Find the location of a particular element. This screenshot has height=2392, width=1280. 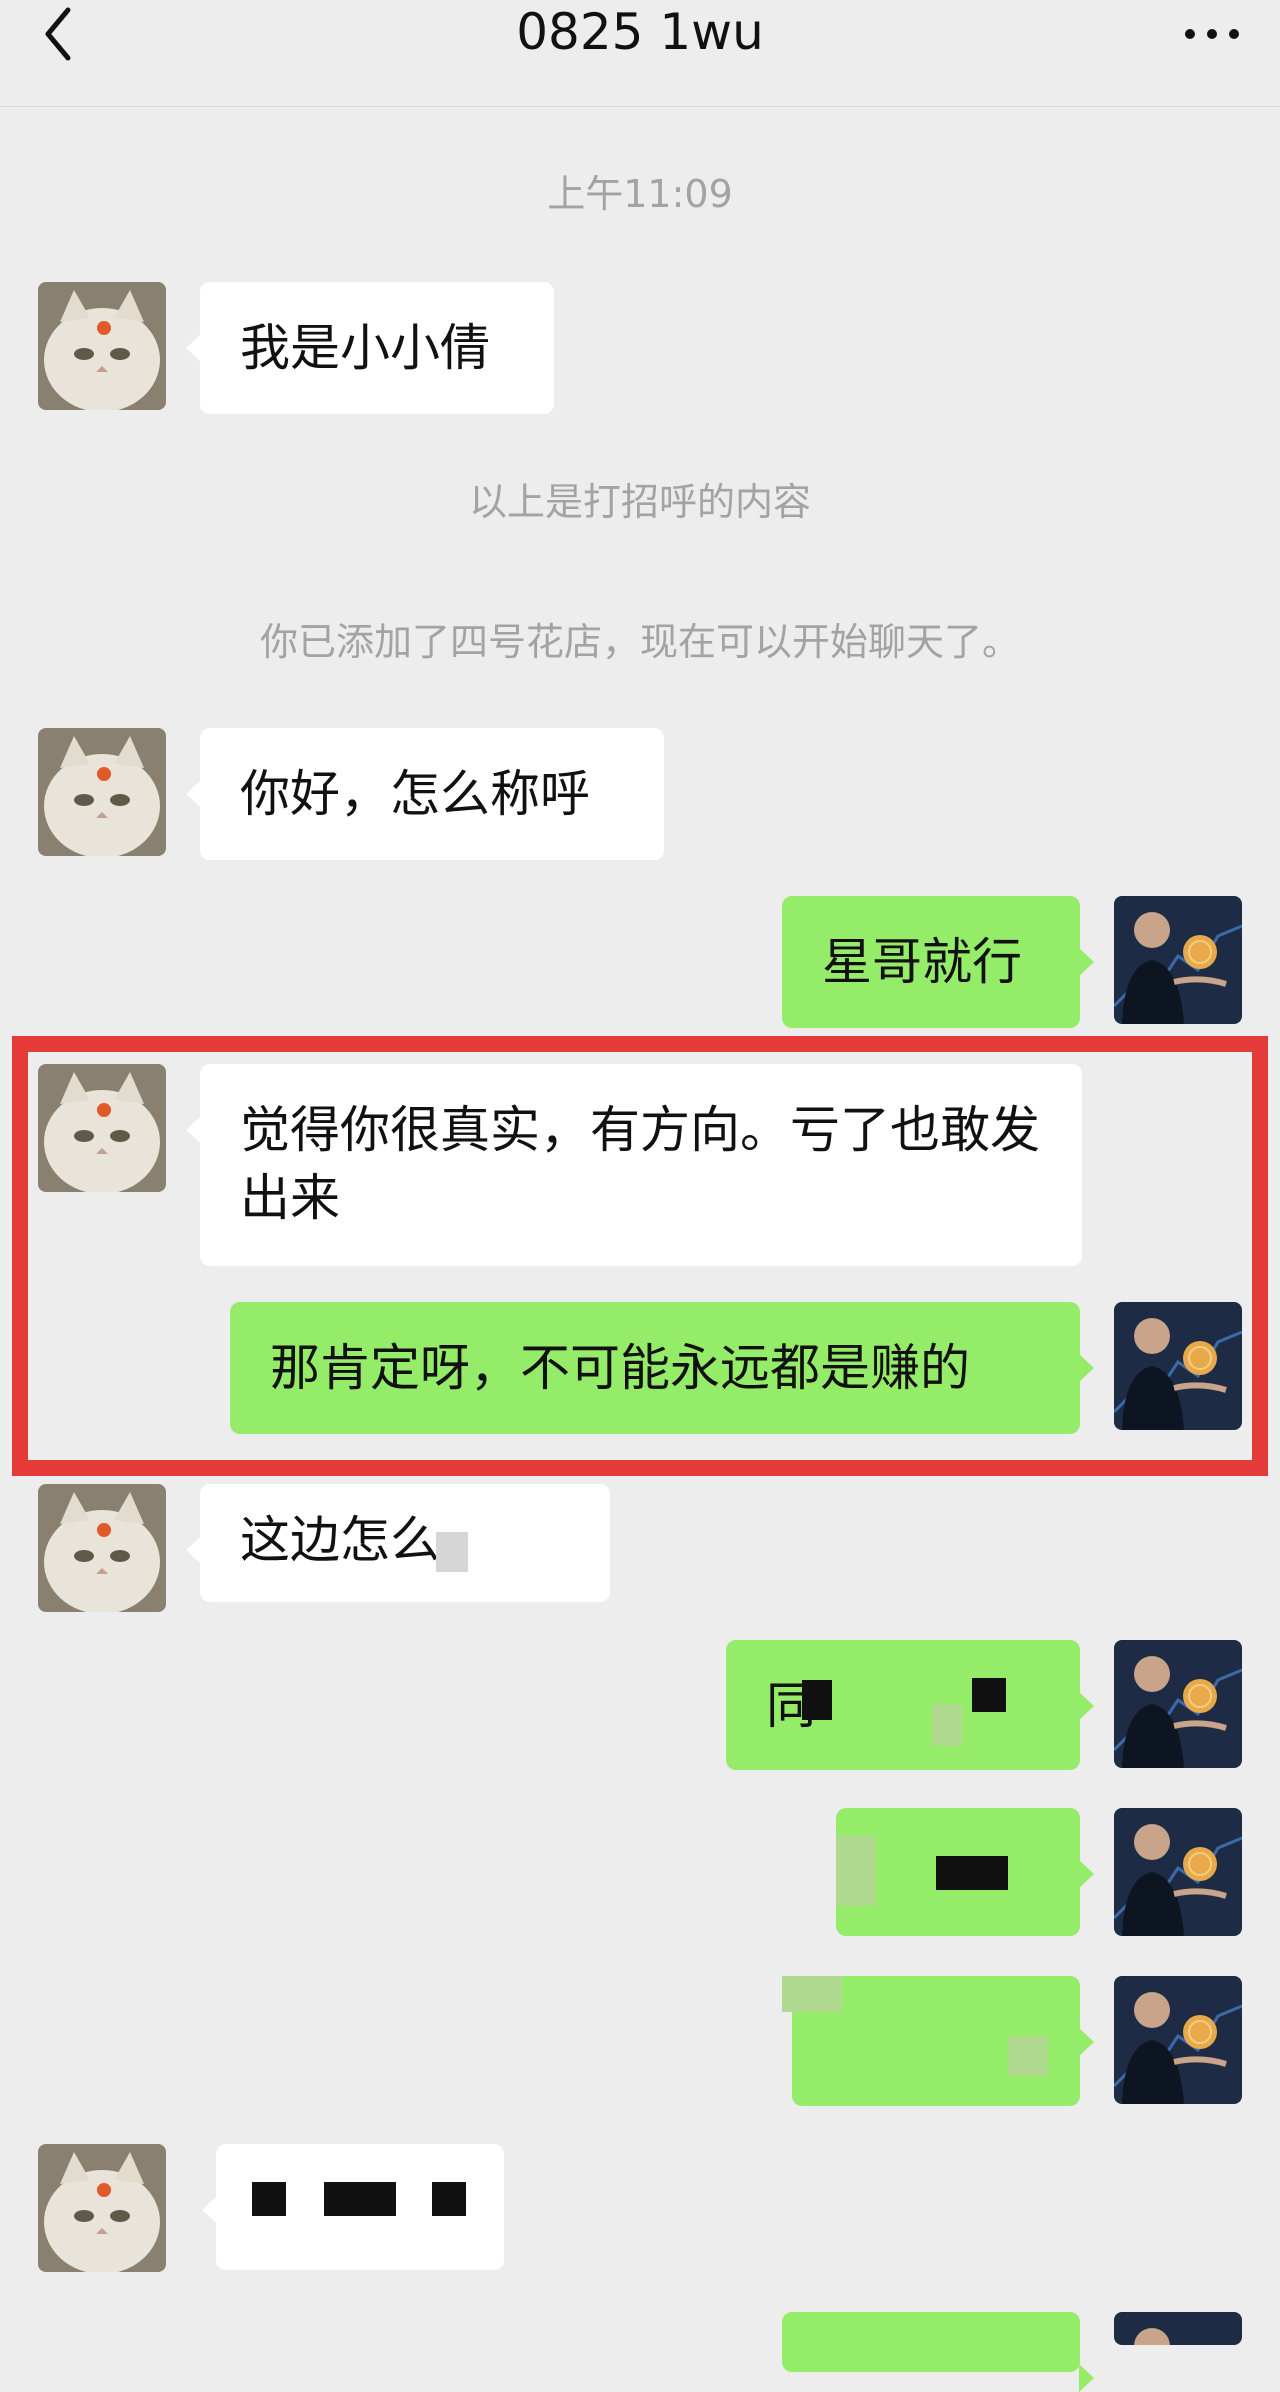

message-text: 那肯定呀，不可能永远都是赚的 is located at coordinates (620, 1368).